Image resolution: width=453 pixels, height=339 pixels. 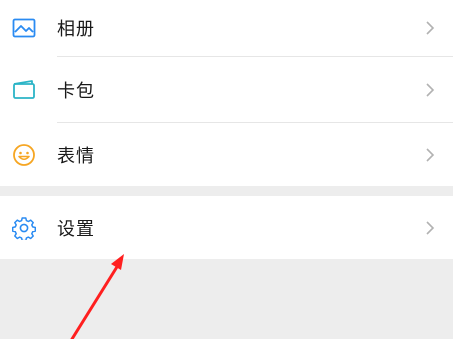 I want to click on menu-item-label: 相册, so click(x=76, y=29).